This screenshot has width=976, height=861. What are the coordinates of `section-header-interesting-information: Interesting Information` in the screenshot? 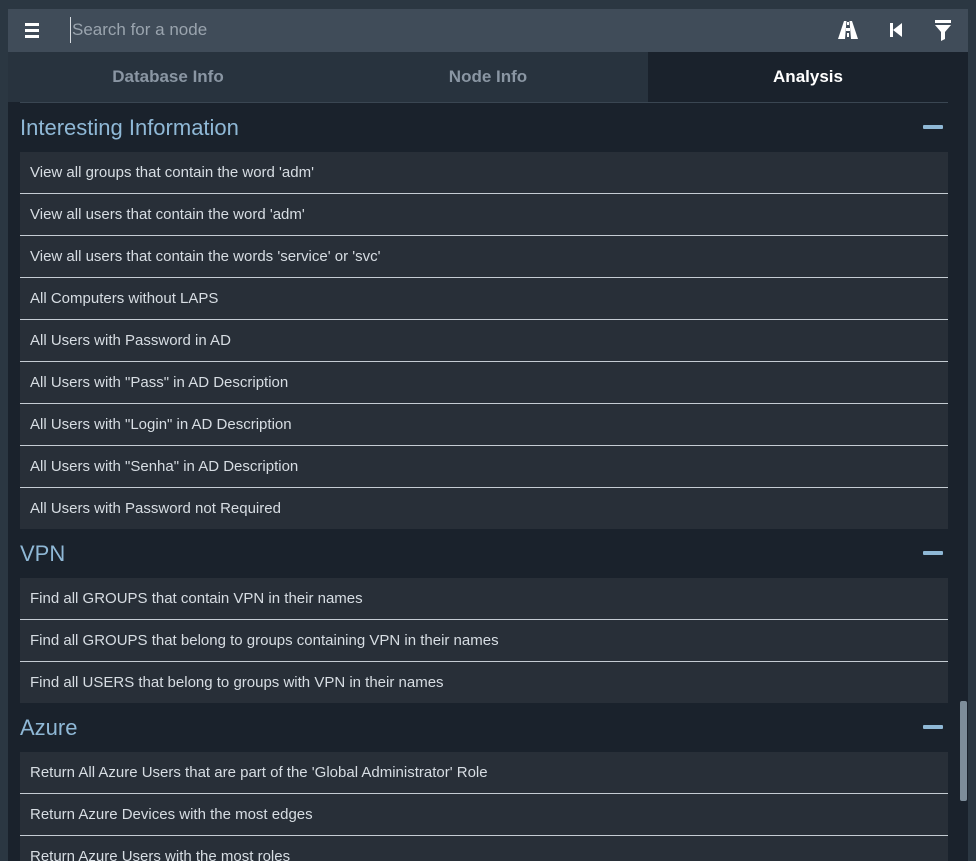 It's located at (484, 127).